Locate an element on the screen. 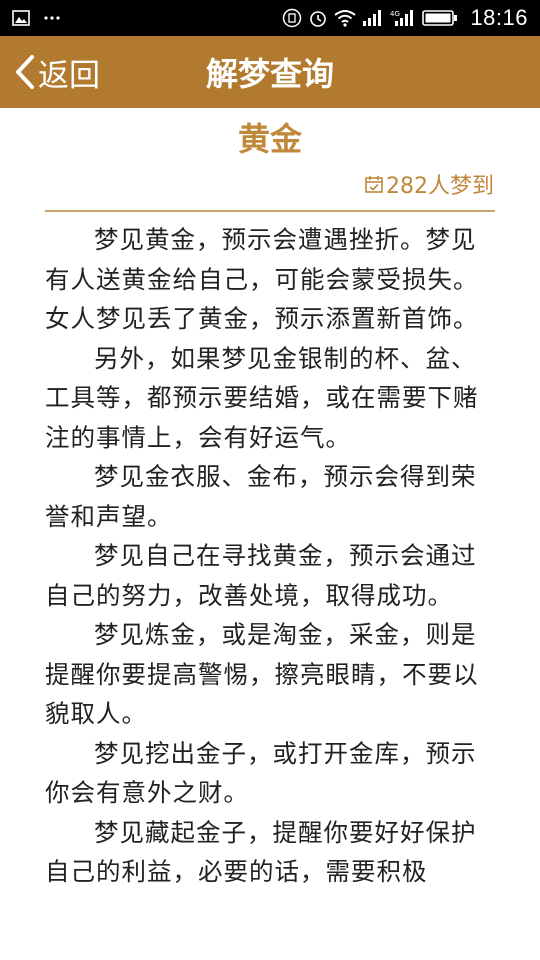  back-button: 返回 is located at coordinates (57, 72).